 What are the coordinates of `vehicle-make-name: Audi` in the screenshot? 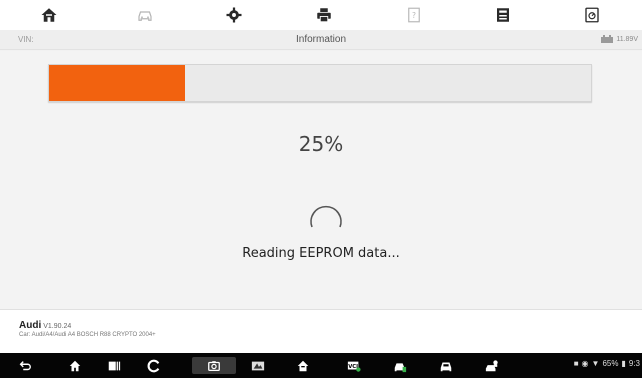 It's located at (30, 325).